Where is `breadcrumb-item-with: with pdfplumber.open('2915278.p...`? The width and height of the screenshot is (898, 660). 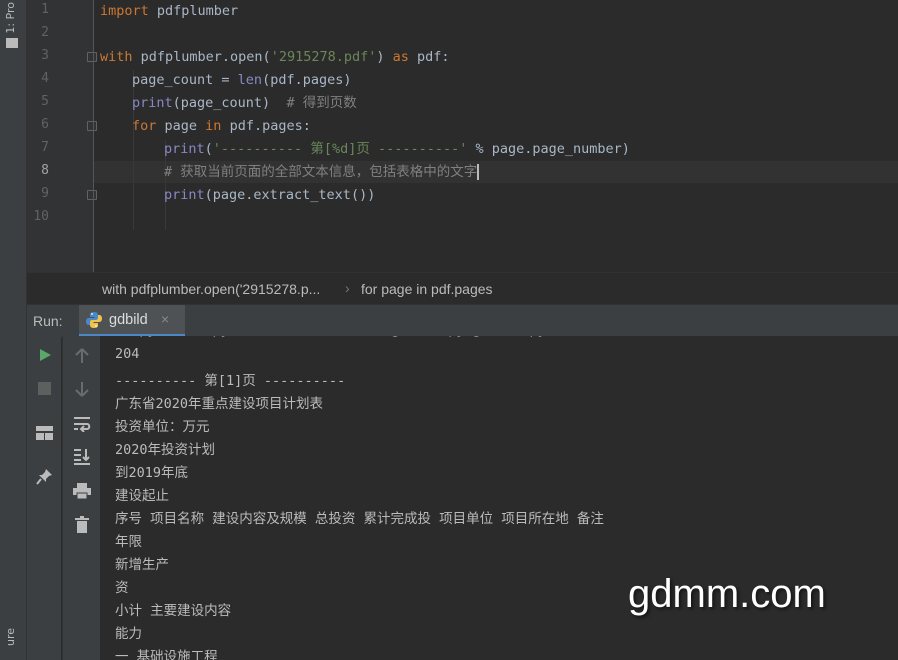 breadcrumb-item-with: with pdfplumber.open('2915278.p... is located at coordinates (211, 289).